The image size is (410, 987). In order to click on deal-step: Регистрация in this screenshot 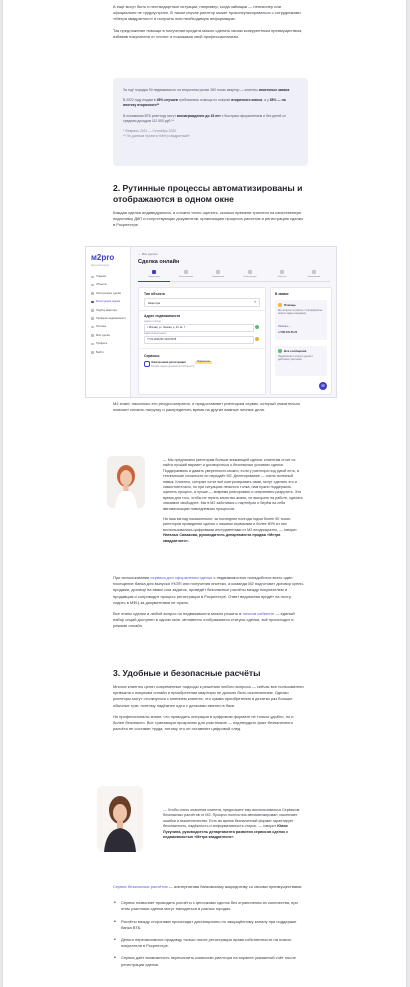, I will do `click(250, 276)`.